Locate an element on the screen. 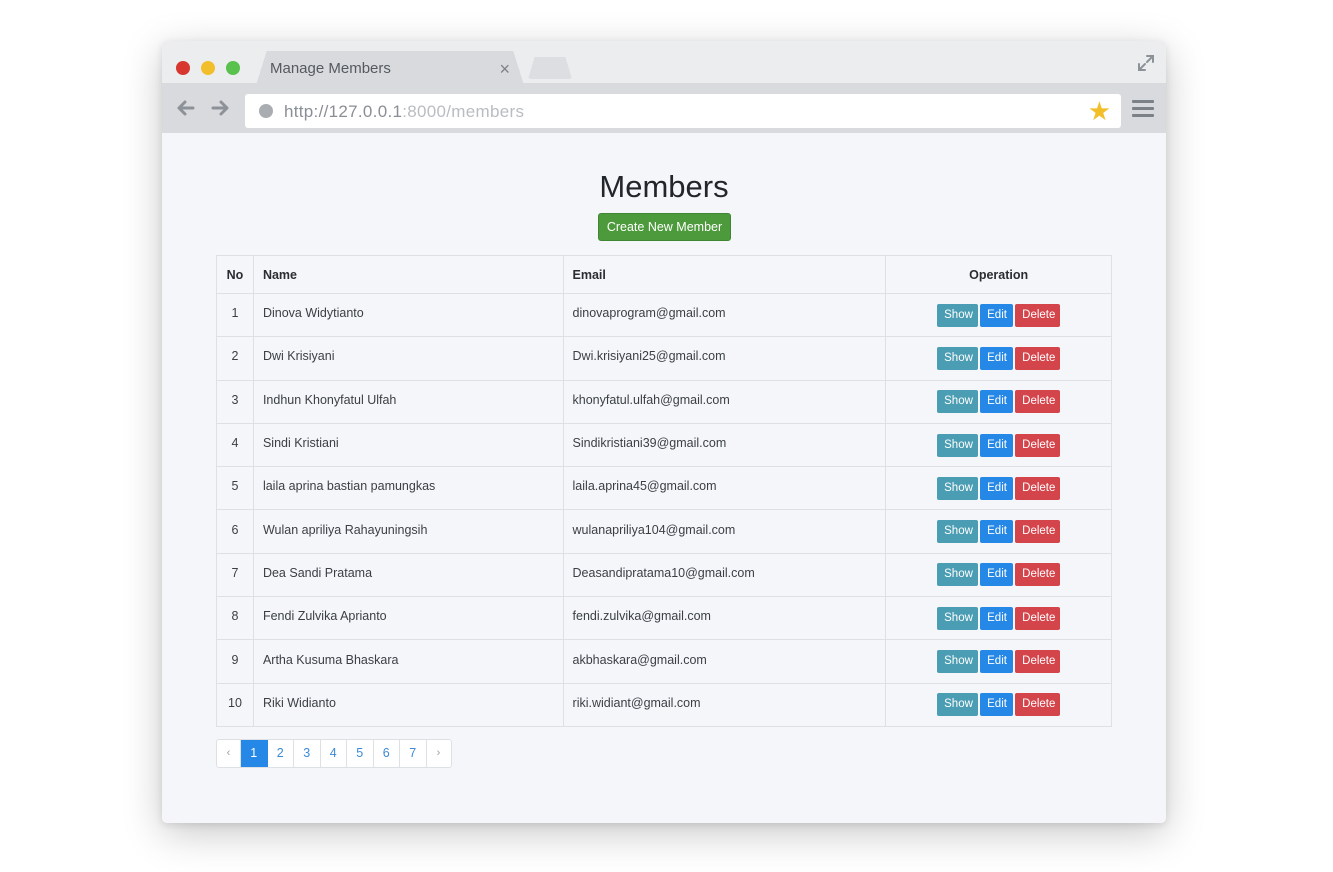 This screenshot has height=872, width=1333. member-name: Fendi Zulvika Aprianto is located at coordinates (408, 618).